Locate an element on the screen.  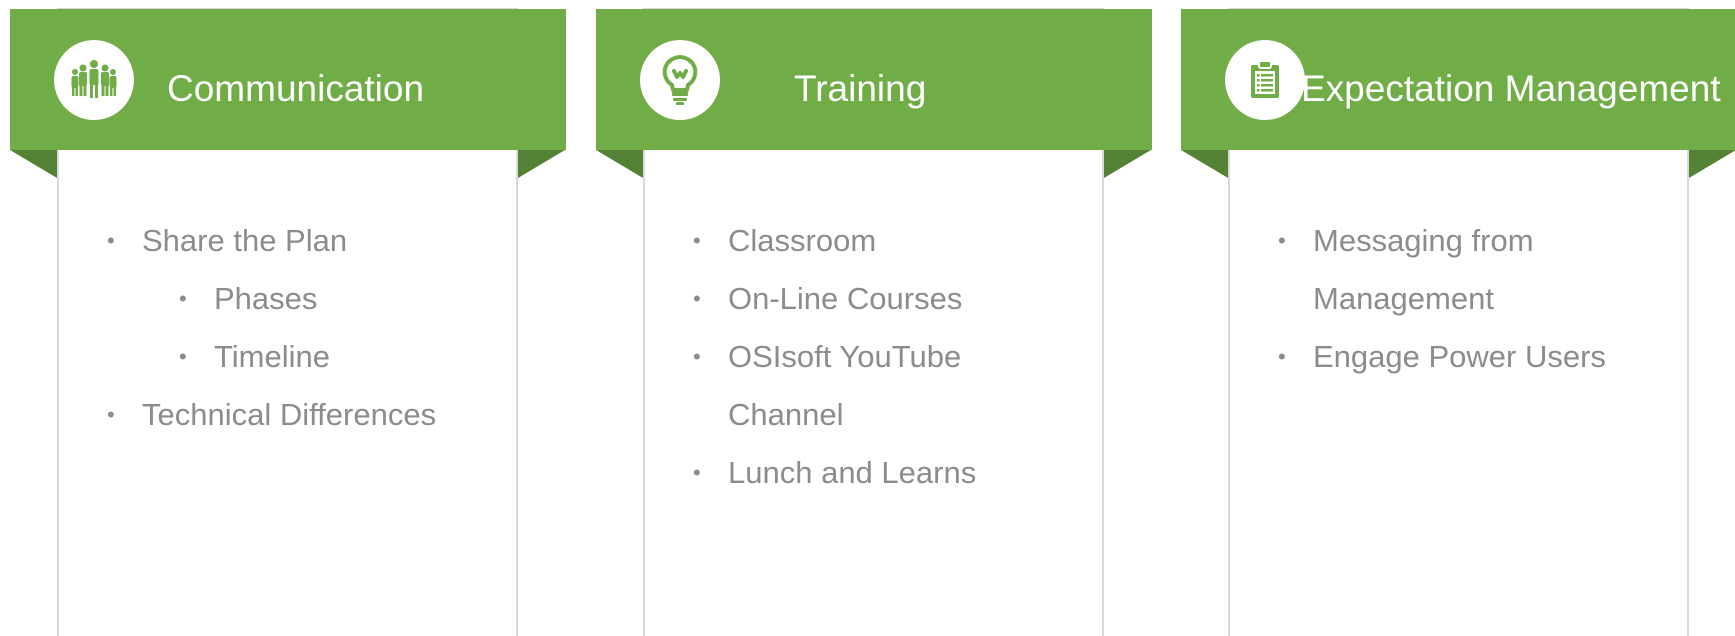
ribbon-header: Communication is located at coordinates (288, 79).